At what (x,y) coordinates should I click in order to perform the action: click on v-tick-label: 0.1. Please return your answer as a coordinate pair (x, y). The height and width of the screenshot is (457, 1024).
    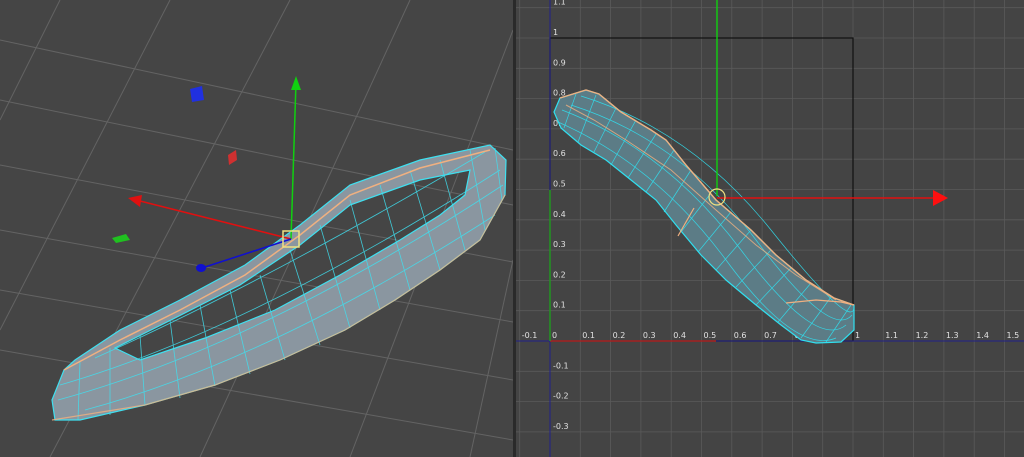
    Looking at the image, I should click on (559, 305).